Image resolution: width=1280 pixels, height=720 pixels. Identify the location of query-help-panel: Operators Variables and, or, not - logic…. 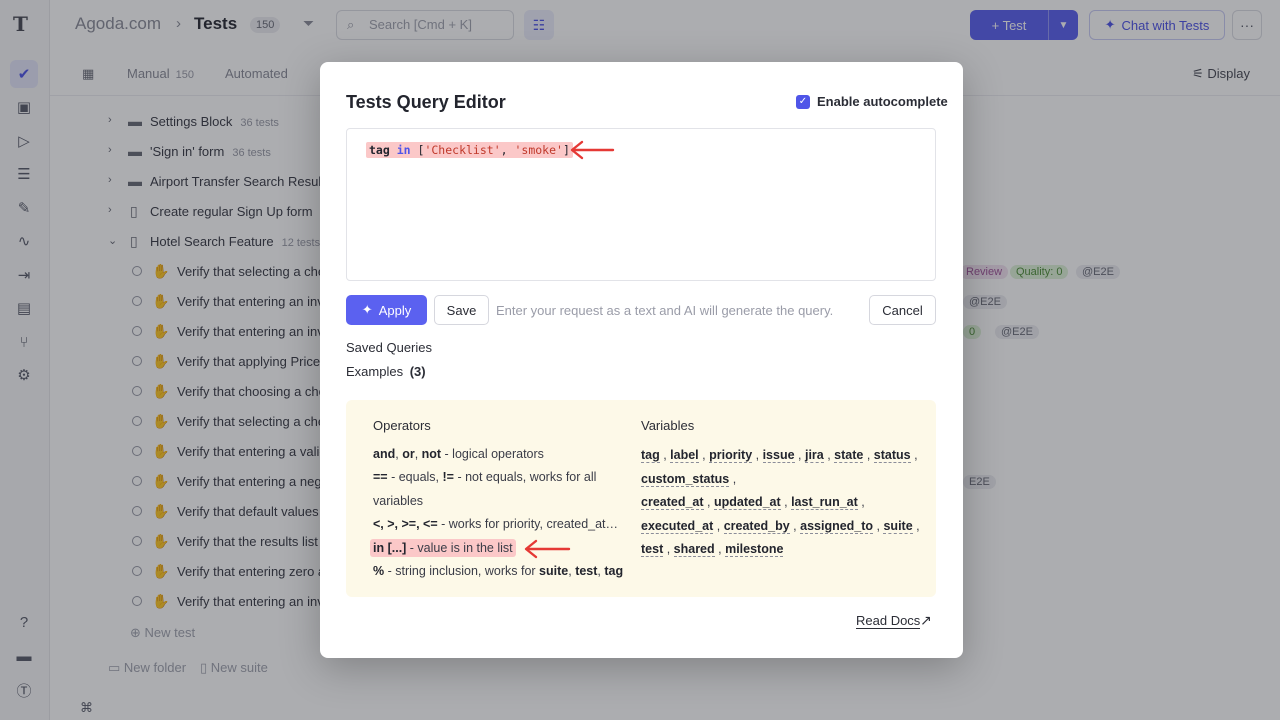
(641, 498).